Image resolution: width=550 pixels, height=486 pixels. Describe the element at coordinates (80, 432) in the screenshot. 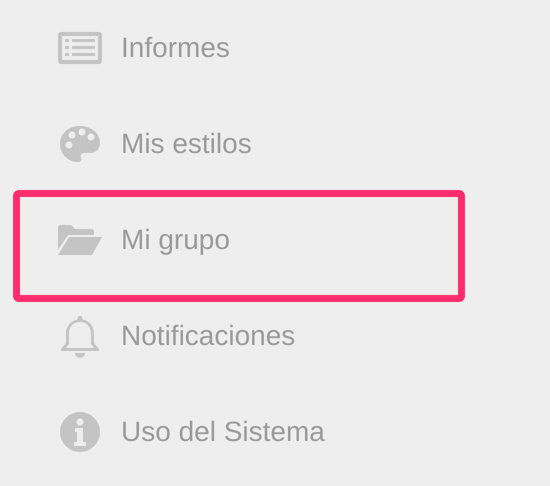

I see `info-icon` at that location.